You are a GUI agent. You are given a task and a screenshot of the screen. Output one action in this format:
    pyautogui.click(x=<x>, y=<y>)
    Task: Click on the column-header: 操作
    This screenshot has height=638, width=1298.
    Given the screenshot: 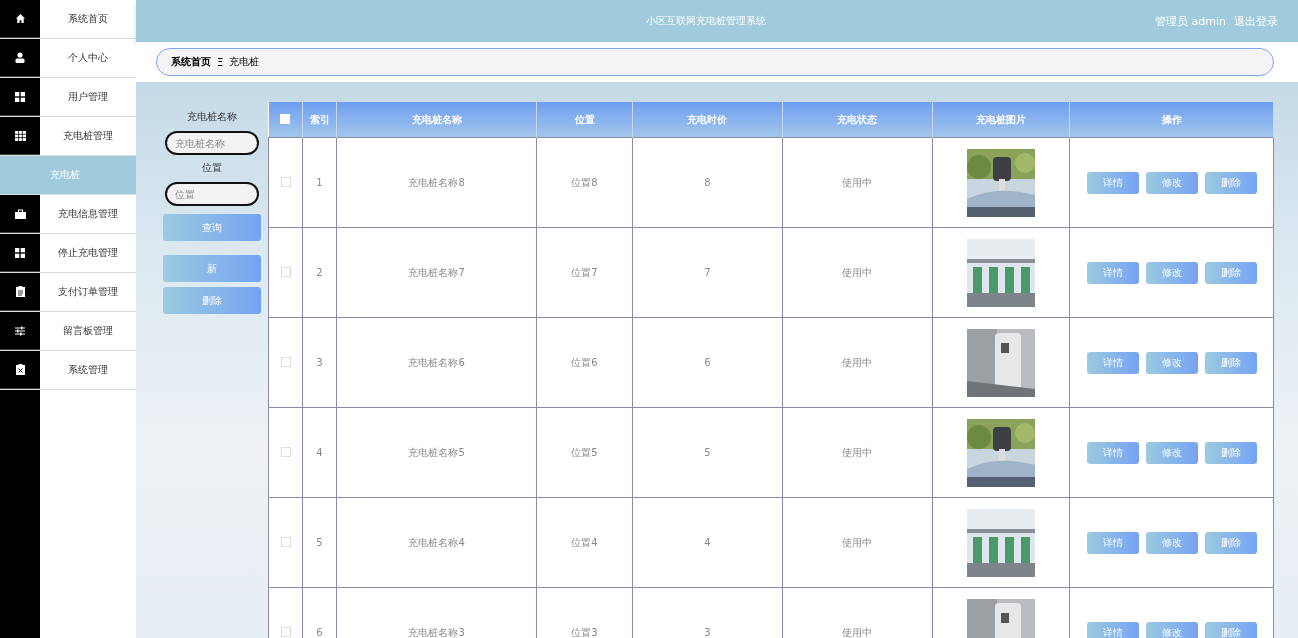 What is the action you would take?
    pyautogui.click(x=1171, y=120)
    